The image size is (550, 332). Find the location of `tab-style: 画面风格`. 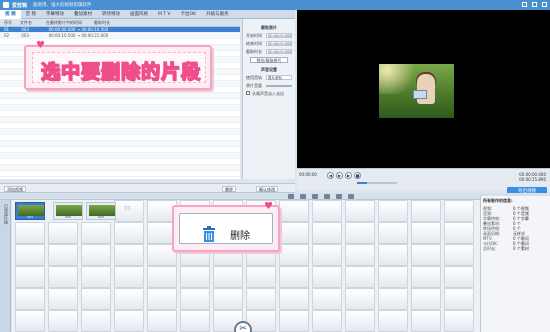

tab-style: 画面风格 is located at coordinates (139, 14).